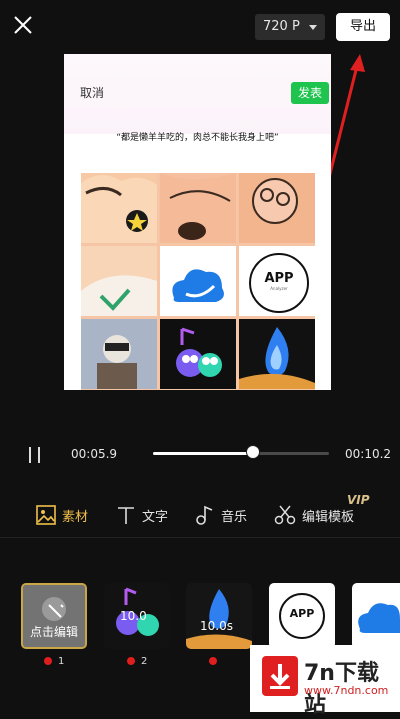  What do you see at coordinates (53, 632) in the screenshot?
I see `clip-edit-label: 点击编辑` at bounding box center [53, 632].